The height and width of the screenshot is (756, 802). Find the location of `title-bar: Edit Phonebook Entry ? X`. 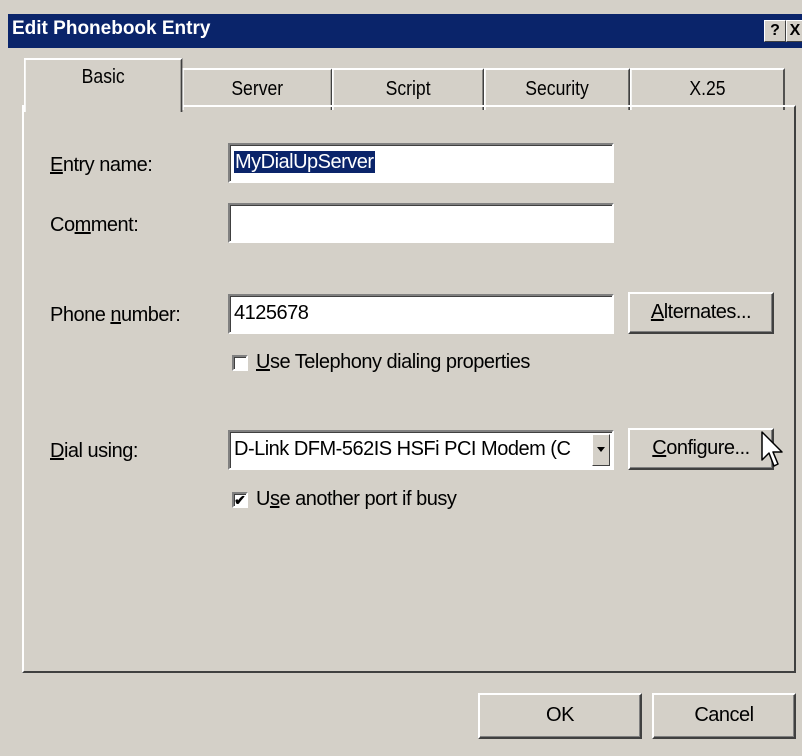

title-bar: Edit Phonebook Entry ? X is located at coordinates (405, 31).